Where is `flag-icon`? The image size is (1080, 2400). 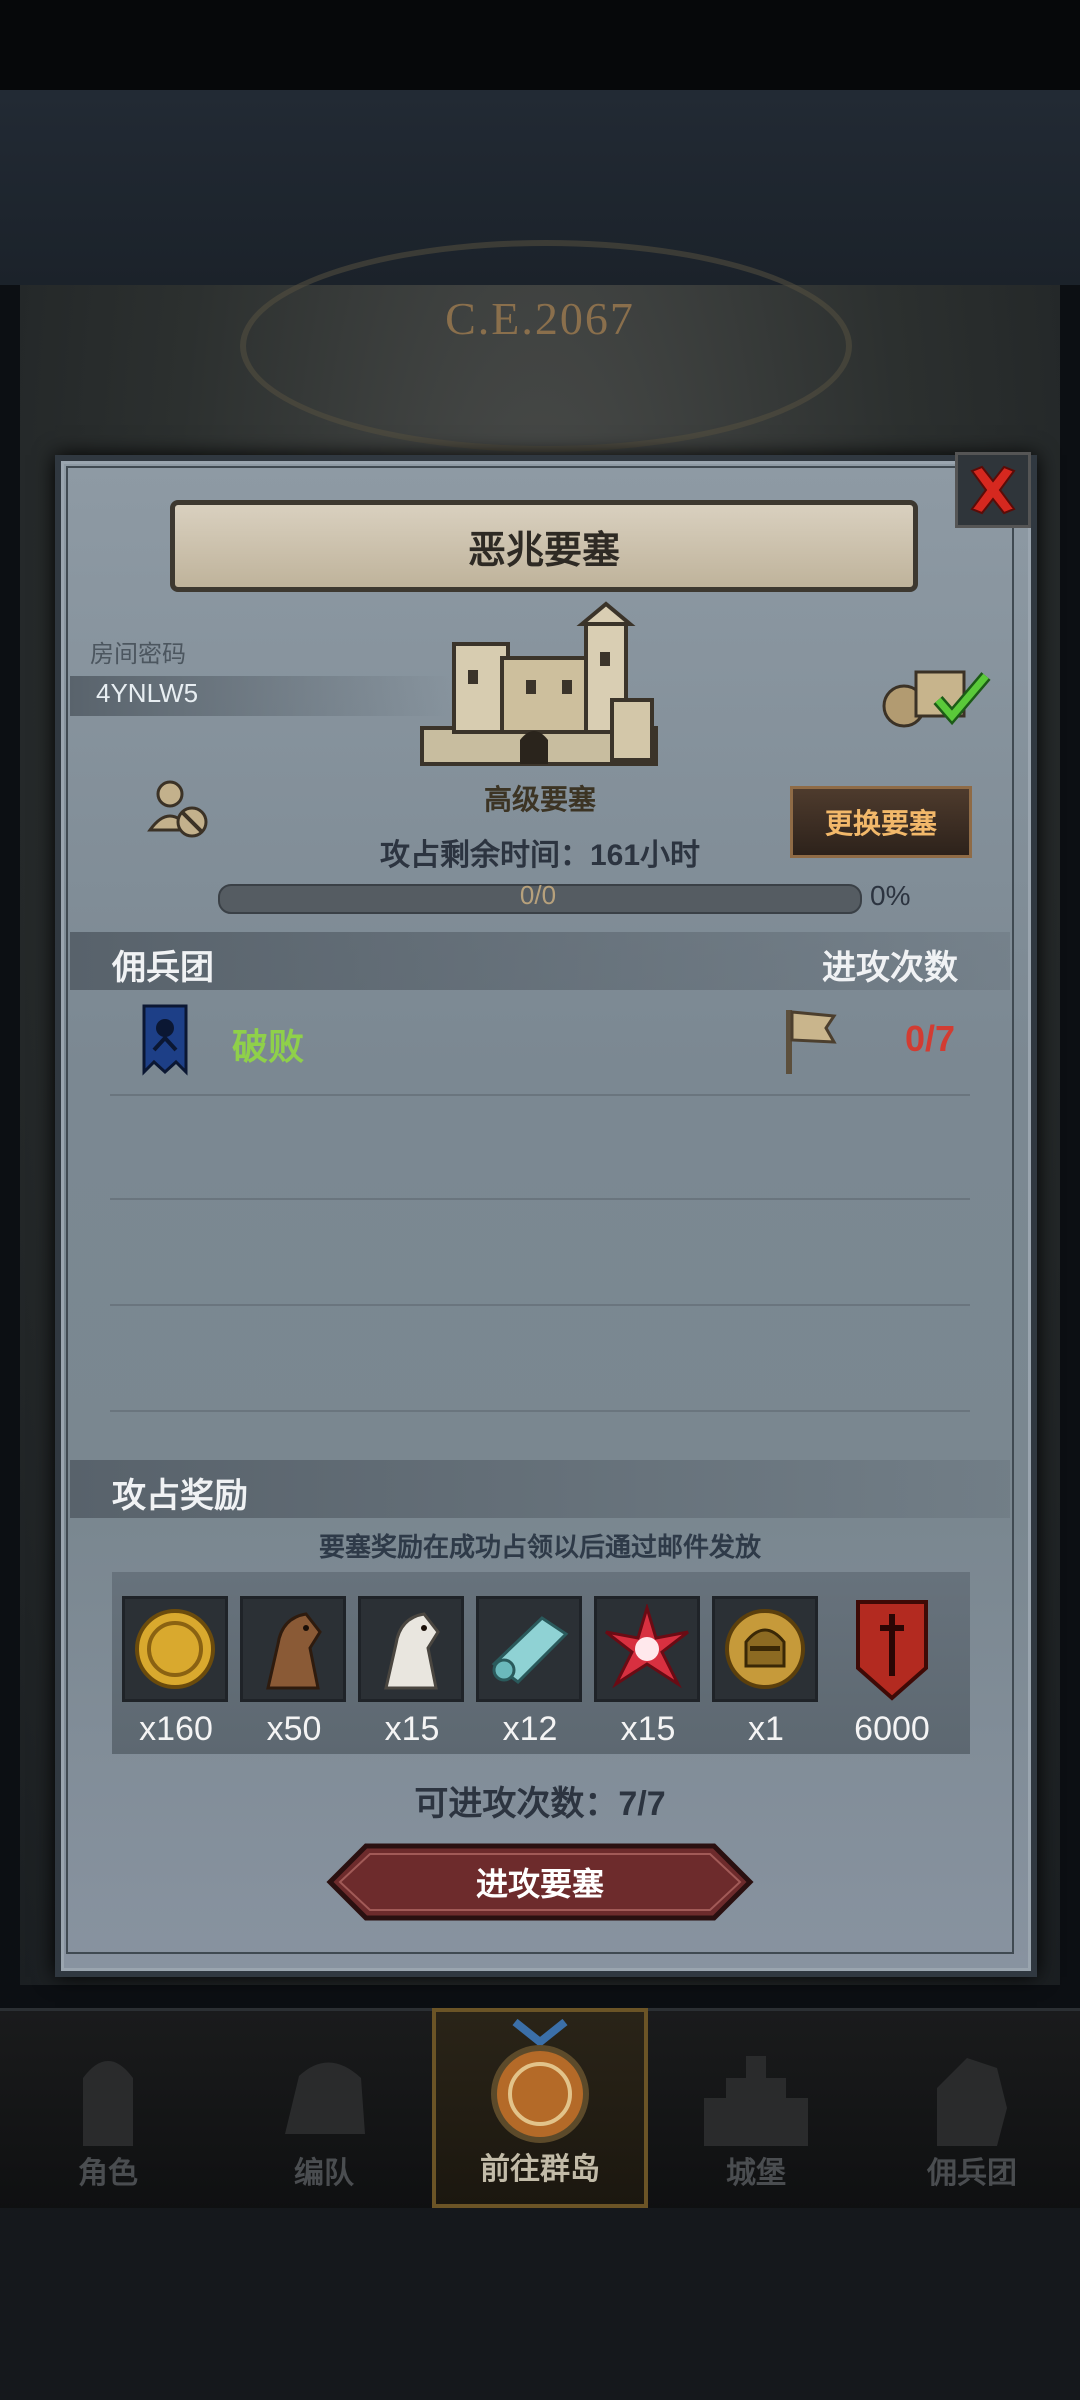 flag-icon is located at coordinates (810, 1041).